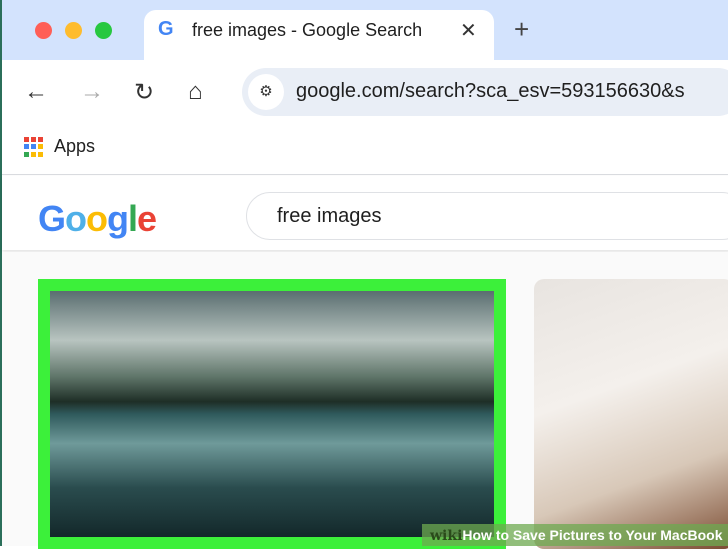 The height and width of the screenshot is (549, 728). I want to click on reload-icon: ↻, so click(144, 92).